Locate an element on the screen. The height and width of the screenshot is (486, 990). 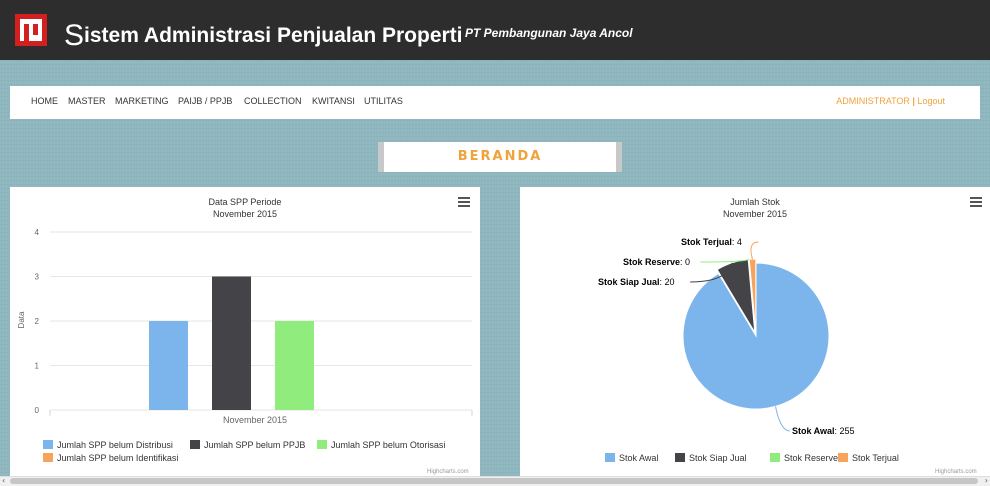
legend-label: Stok Reserve is located at coordinates (811, 458).